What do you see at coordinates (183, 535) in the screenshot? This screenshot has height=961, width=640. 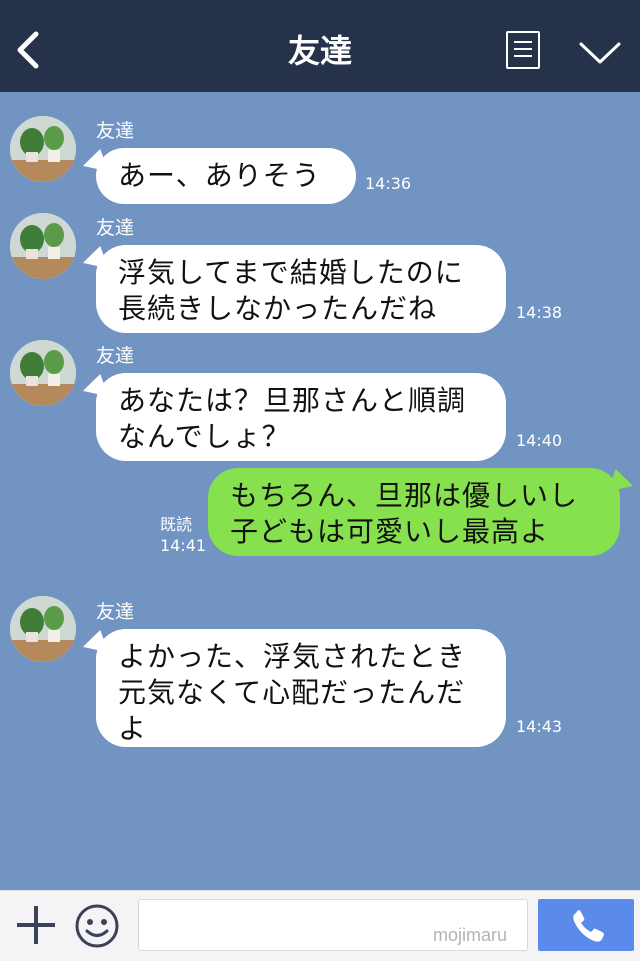 I see `read-status: 既読 14:41` at bounding box center [183, 535].